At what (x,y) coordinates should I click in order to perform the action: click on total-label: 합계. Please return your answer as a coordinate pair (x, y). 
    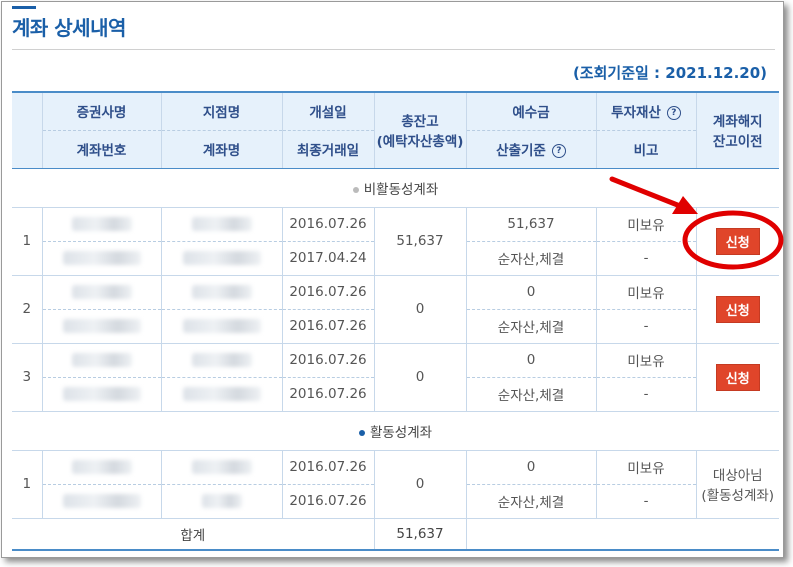
    Looking at the image, I should click on (193, 534).